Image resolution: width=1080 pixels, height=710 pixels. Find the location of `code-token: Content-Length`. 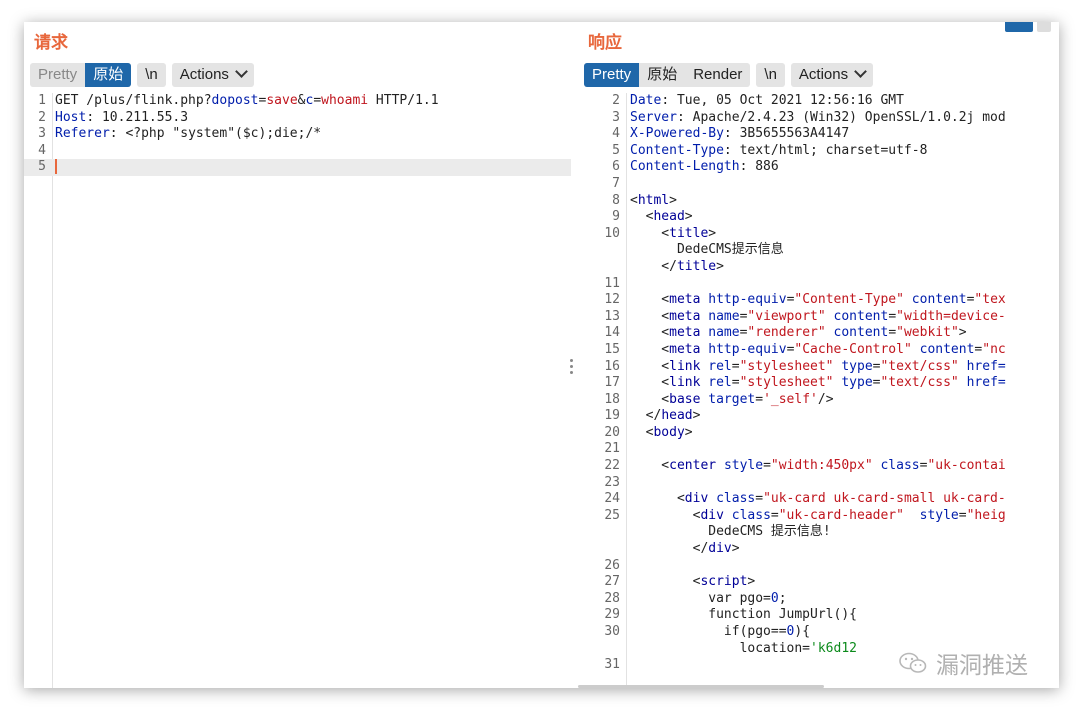

code-token: Content-Length is located at coordinates (685, 167).